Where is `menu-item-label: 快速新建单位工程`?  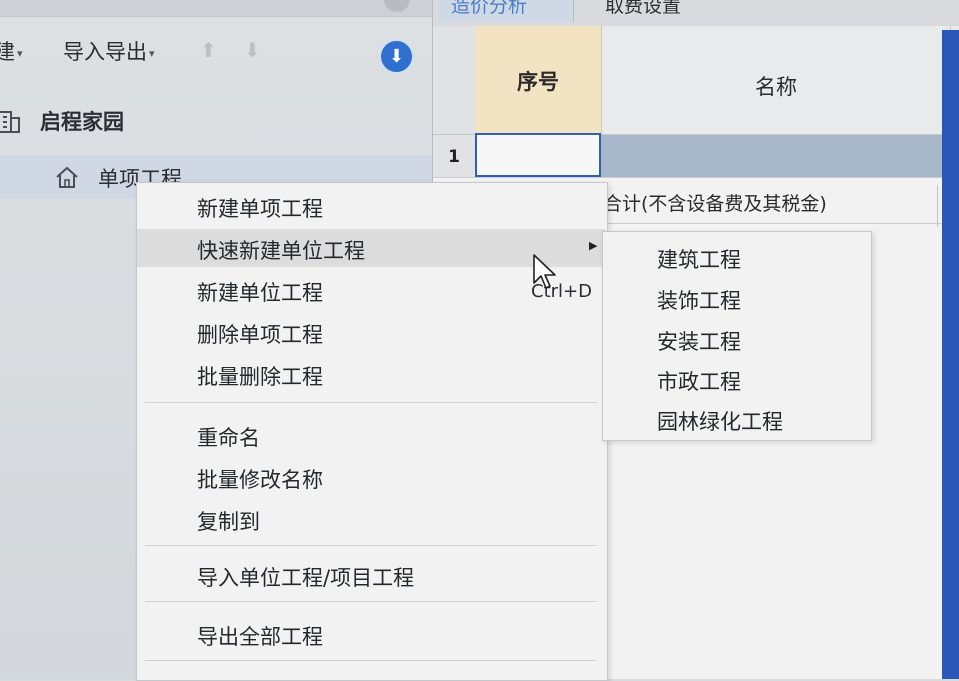 menu-item-label: 快速新建单位工程 is located at coordinates (281, 251).